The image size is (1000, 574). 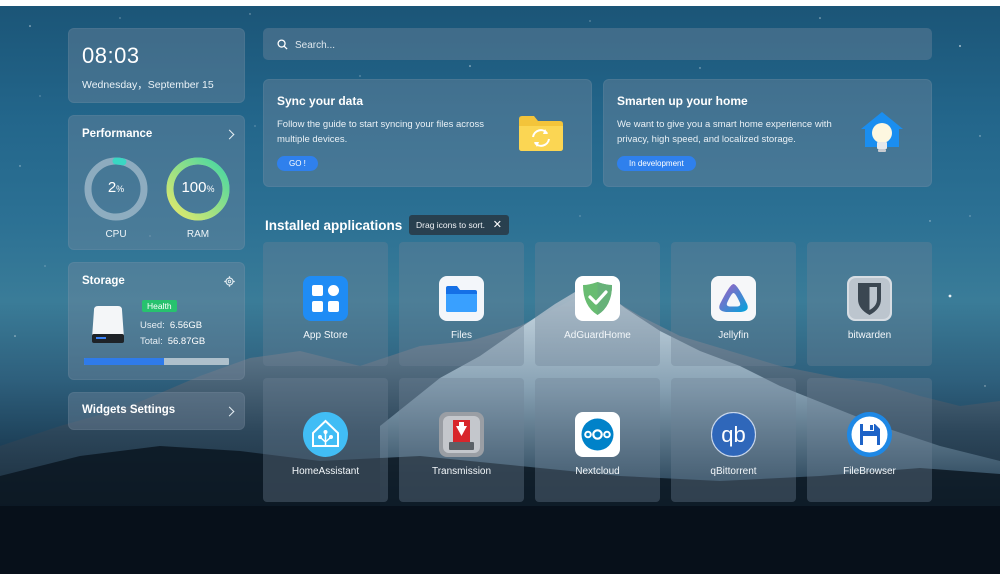 What do you see at coordinates (198, 234) in the screenshot?
I see `ram-label: RAM` at bounding box center [198, 234].